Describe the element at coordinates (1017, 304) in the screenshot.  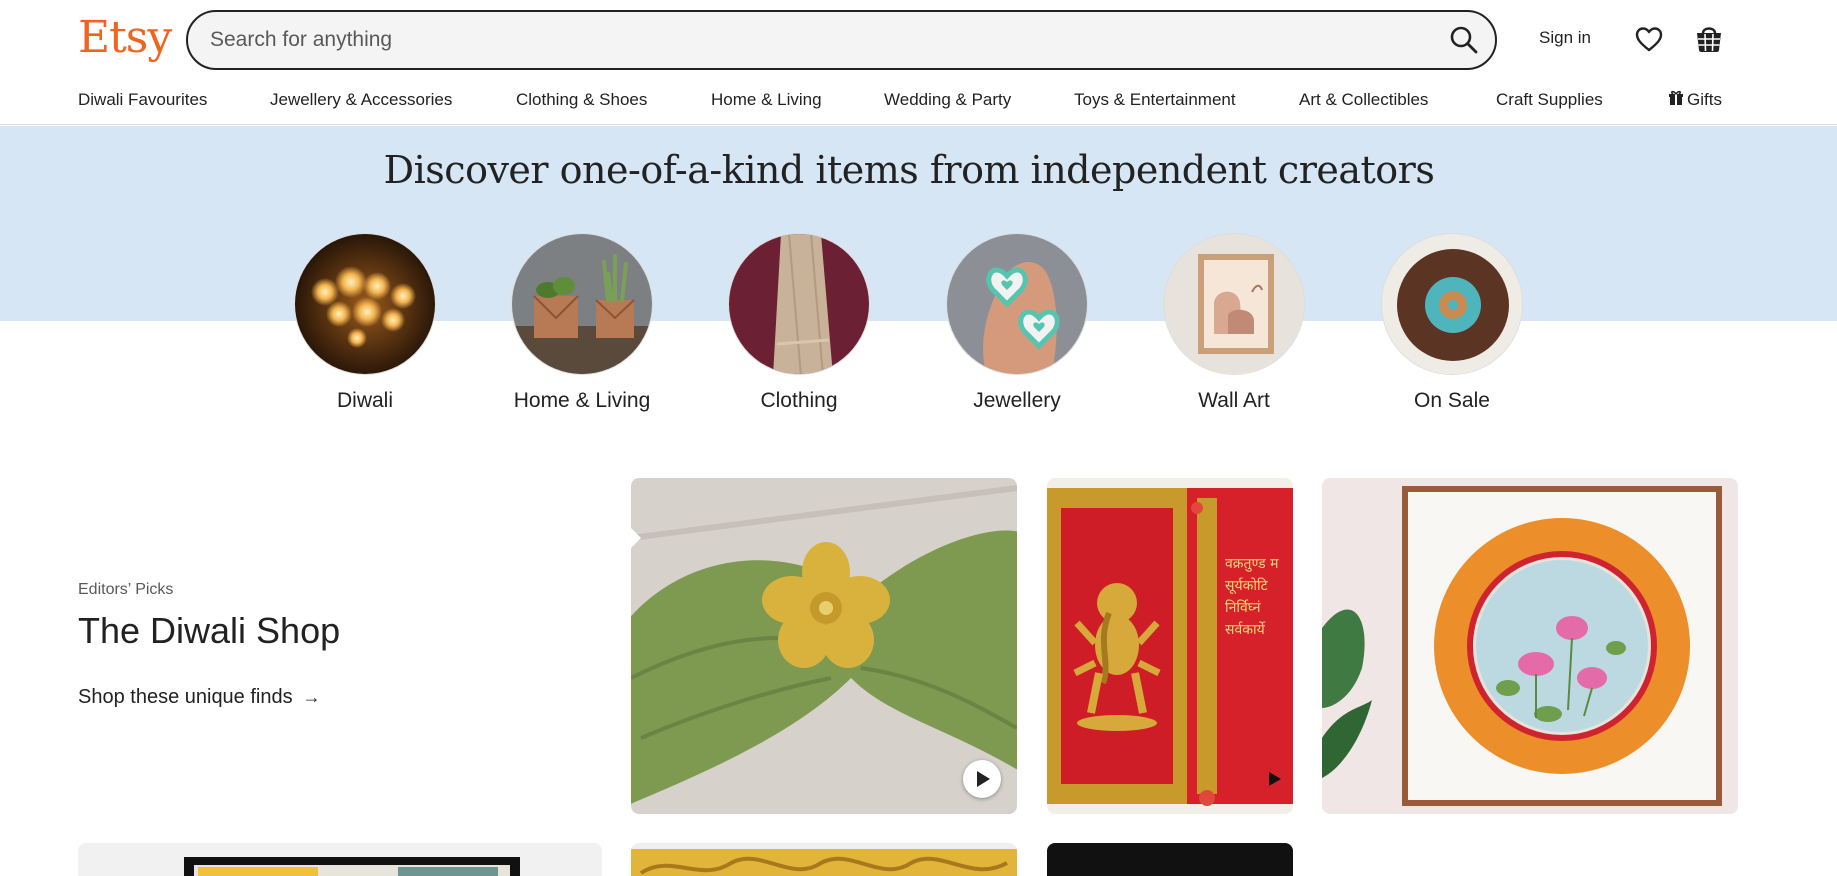
I see `jewellery-image` at that location.